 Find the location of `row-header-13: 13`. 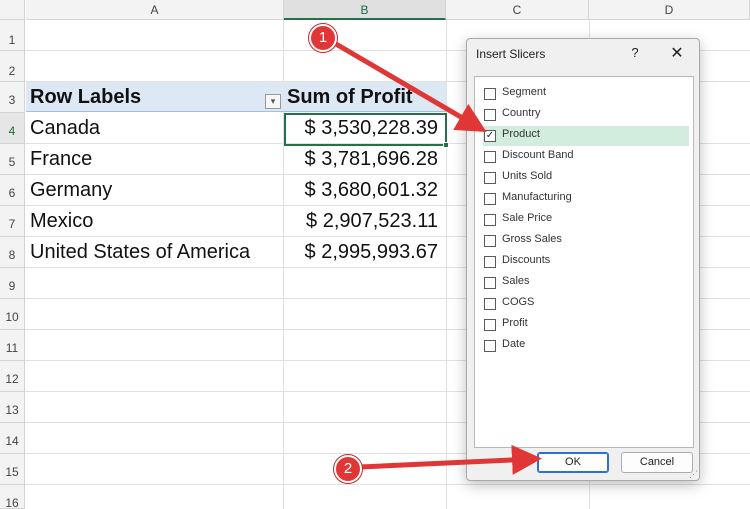

row-header-13: 13 is located at coordinates (12, 407).